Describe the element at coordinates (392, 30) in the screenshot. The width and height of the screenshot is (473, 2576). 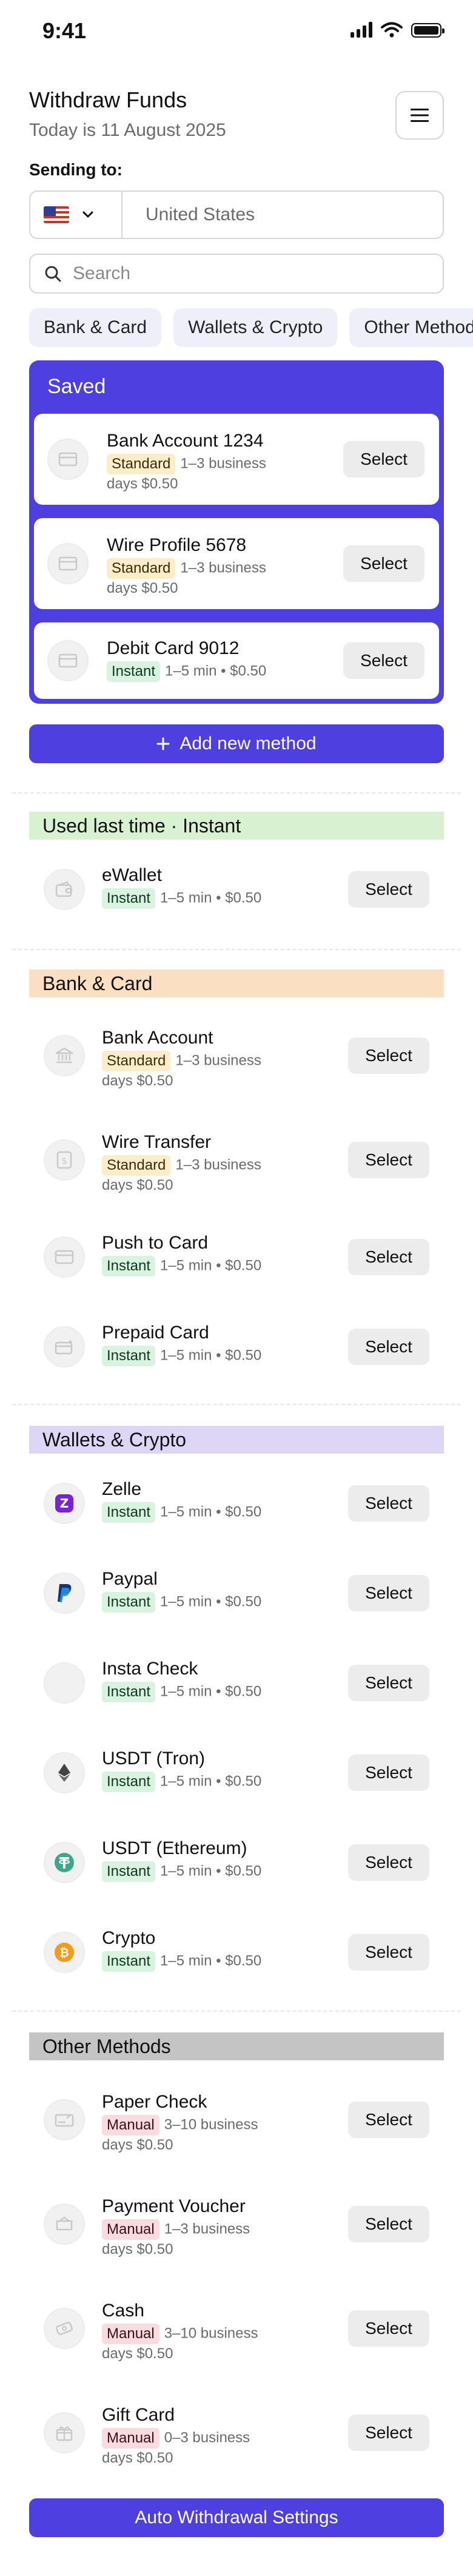
I see `wifi-icon` at that location.